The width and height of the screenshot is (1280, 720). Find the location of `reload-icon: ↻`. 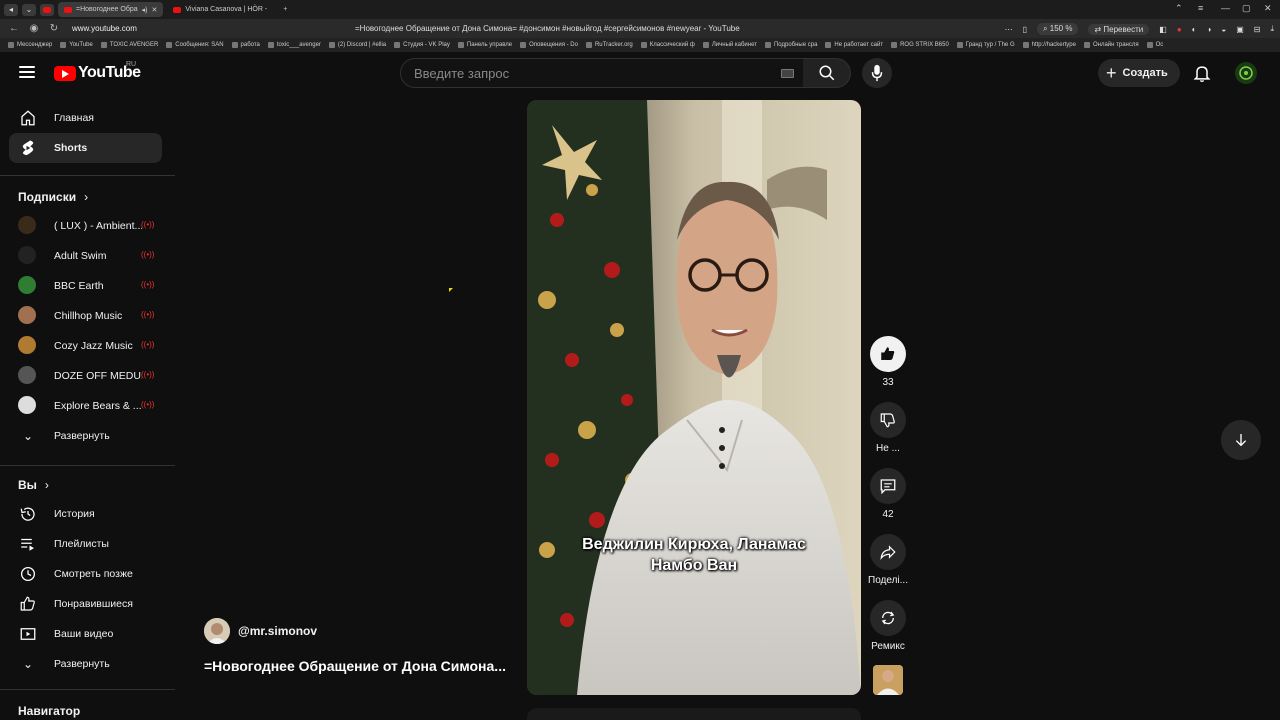

reload-icon: ↻ is located at coordinates (54, 28).